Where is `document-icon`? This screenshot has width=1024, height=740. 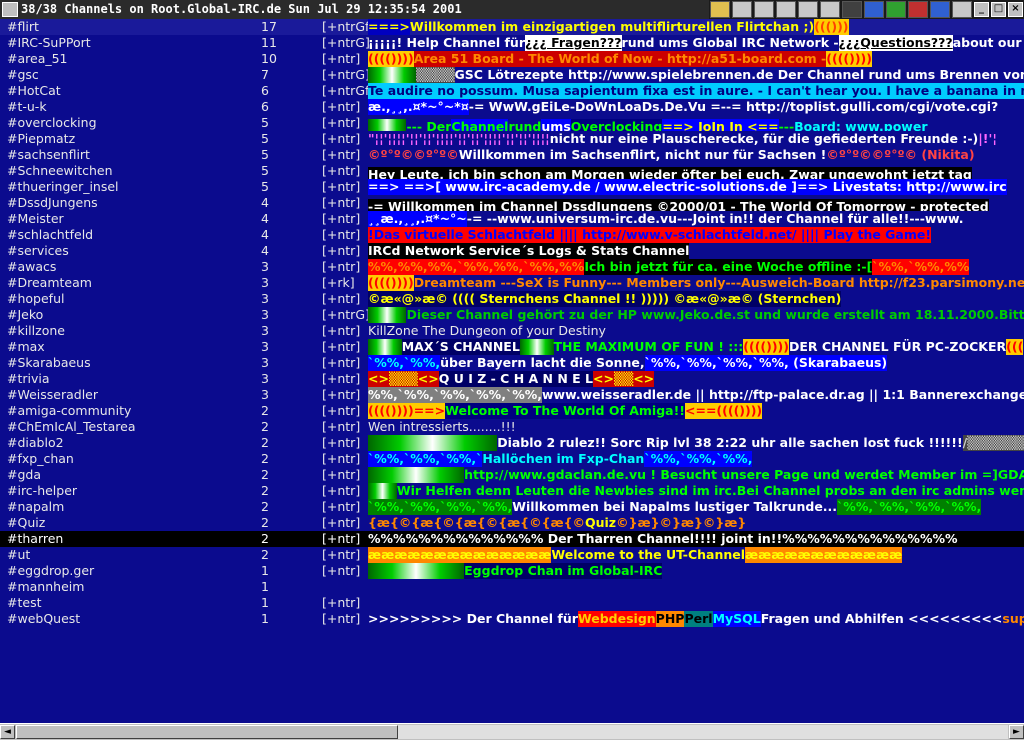 document-icon is located at coordinates (808, 9).